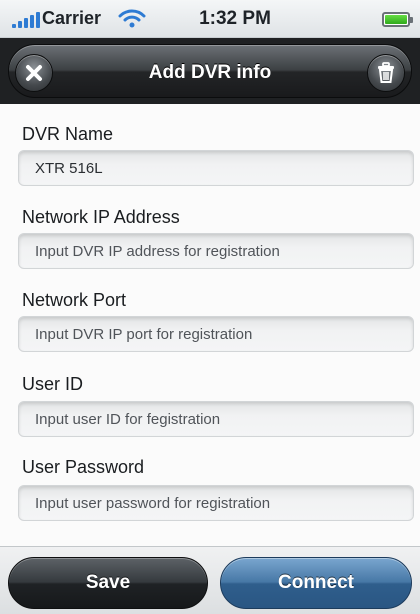 This screenshot has width=420, height=614. I want to click on dvr-name-field, so click(216, 168).